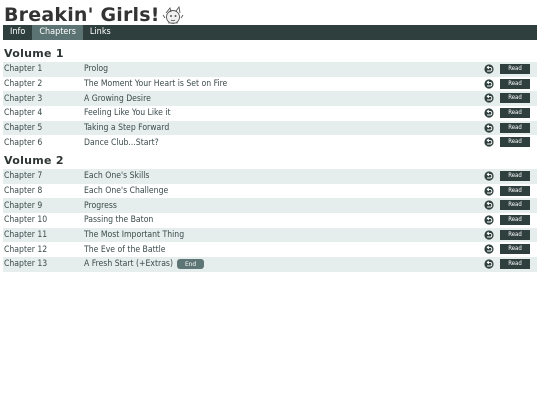  Describe the element at coordinates (270, 99) in the screenshot. I see `chapter-row: Chapter 3 A Growing Desire Read` at that location.